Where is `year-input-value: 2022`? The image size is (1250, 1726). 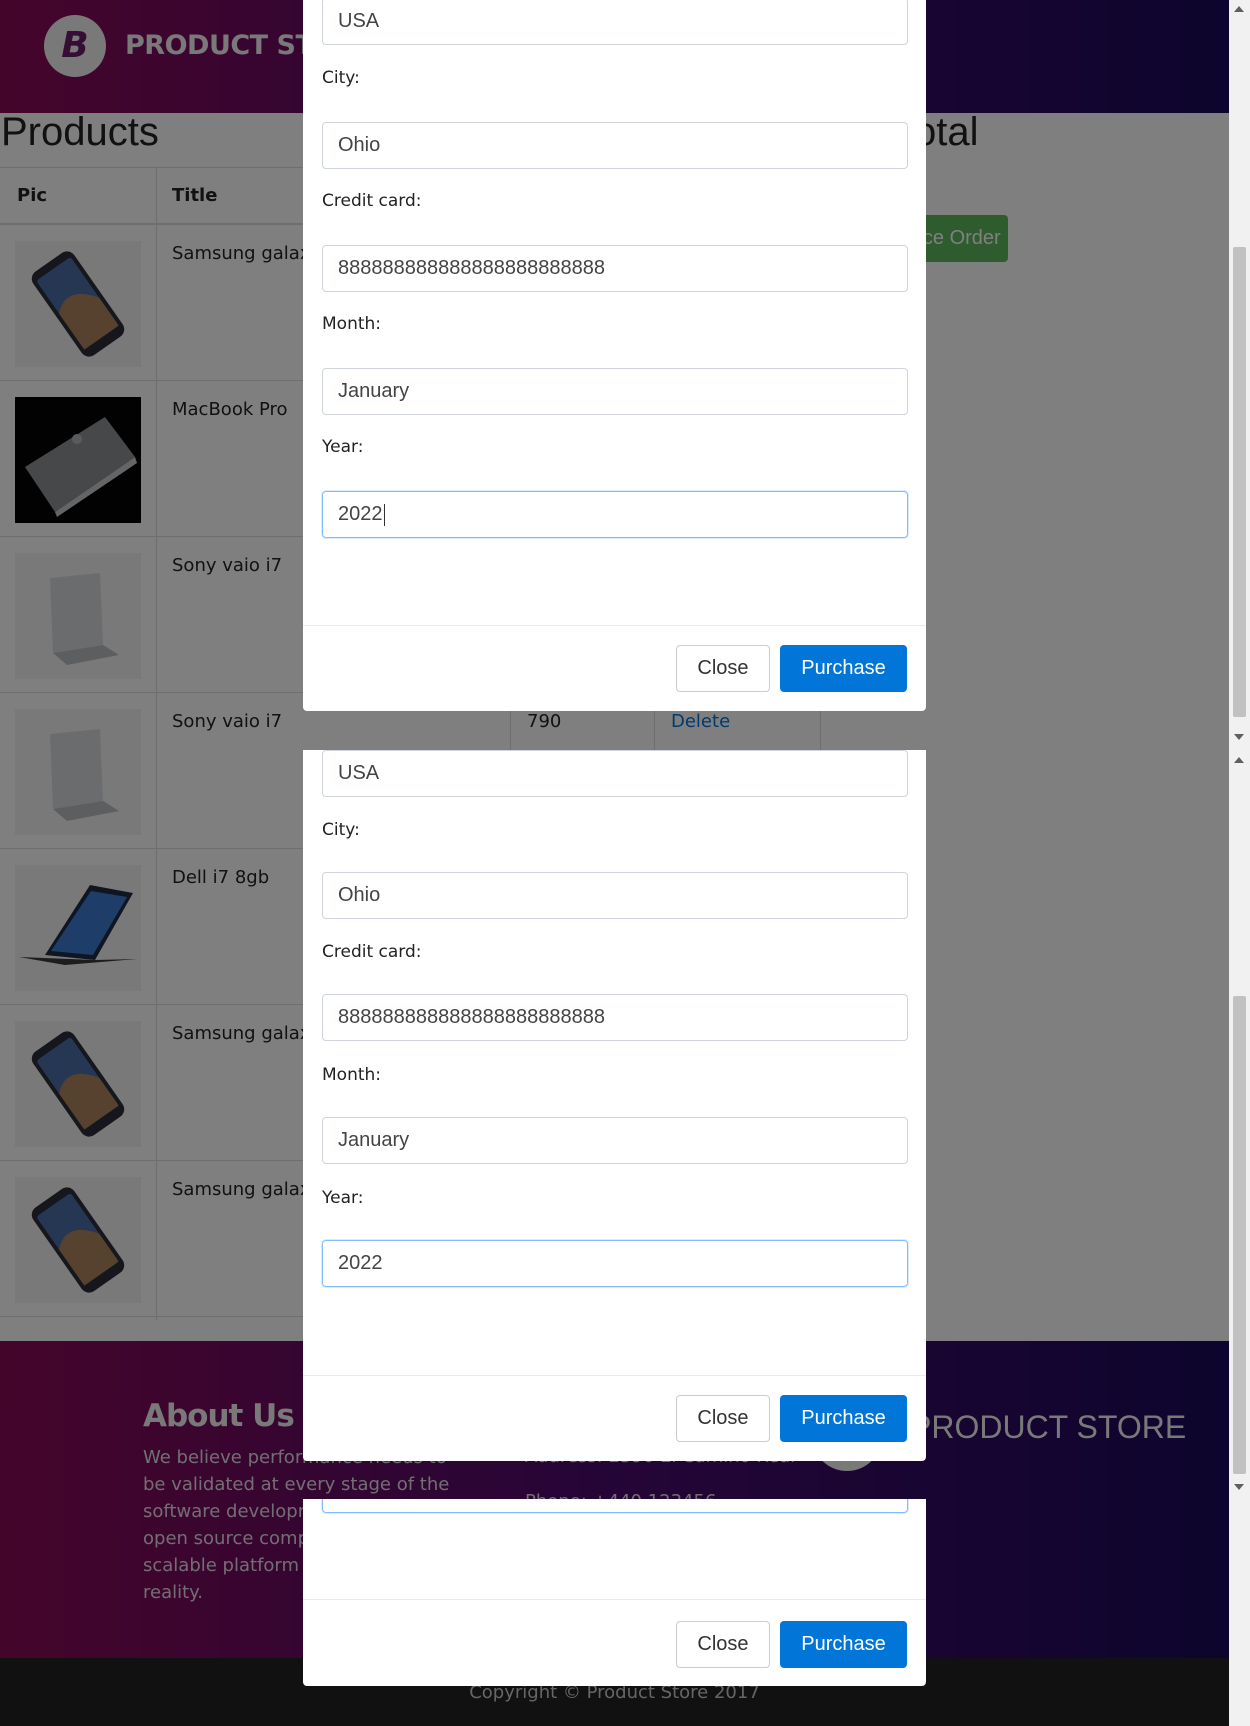 year-input-value: 2022 is located at coordinates (360, 514).